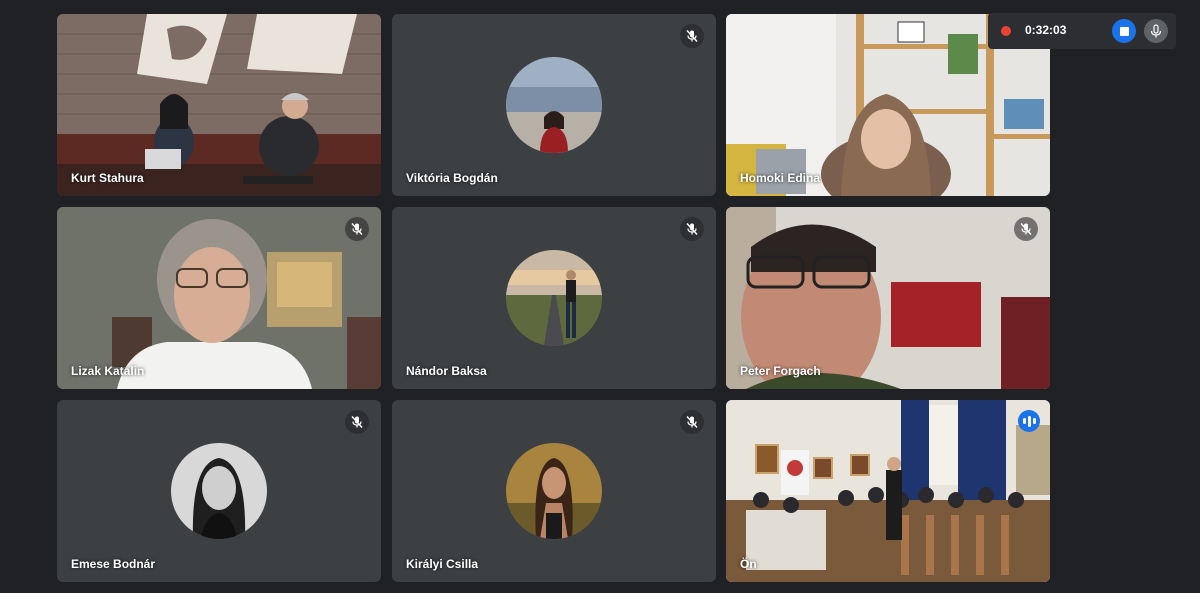 This screenshot has width=1200, height=593. I want to click on participant-tile-viktoria-bogdan: Viktória Bogdán, so click(554, 105).